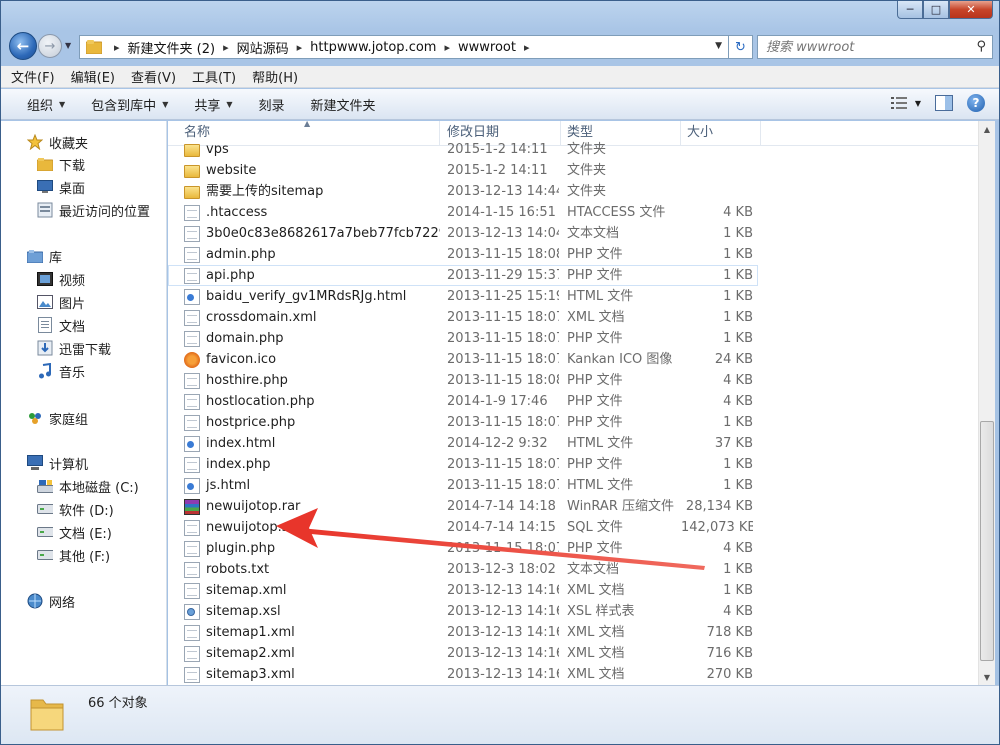  I want to click on file-row: admin.php 2013-11-15 18:08 PHP 文件 1 KB, so click(463, 254).